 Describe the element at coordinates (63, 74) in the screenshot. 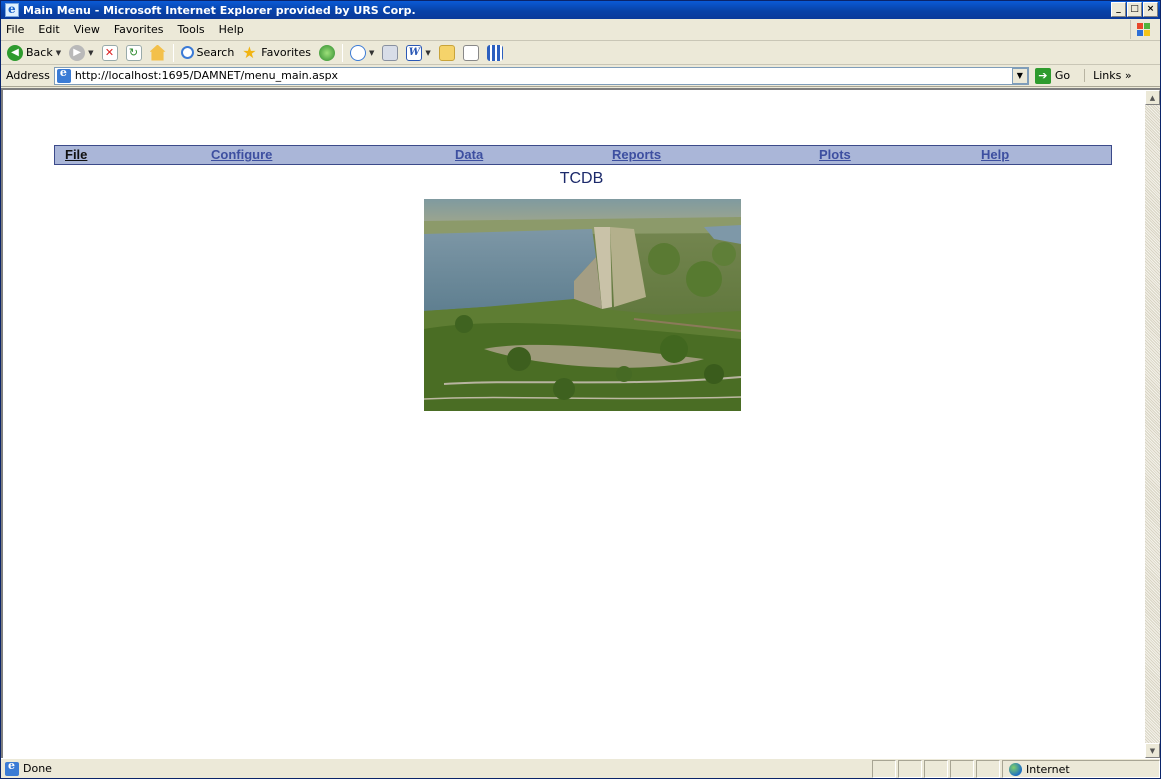

I see `page-icon` at that location.